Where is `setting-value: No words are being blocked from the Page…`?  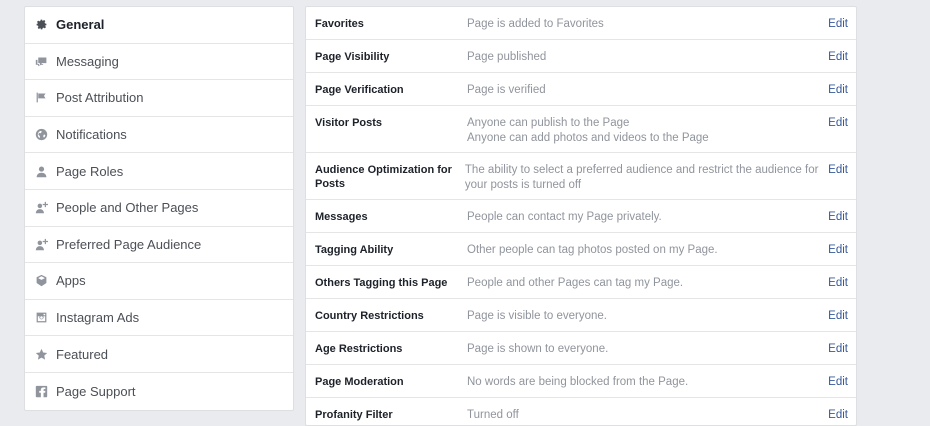 setting-value: No words are being blocked from the Page… is located at coordinates (642, 386).